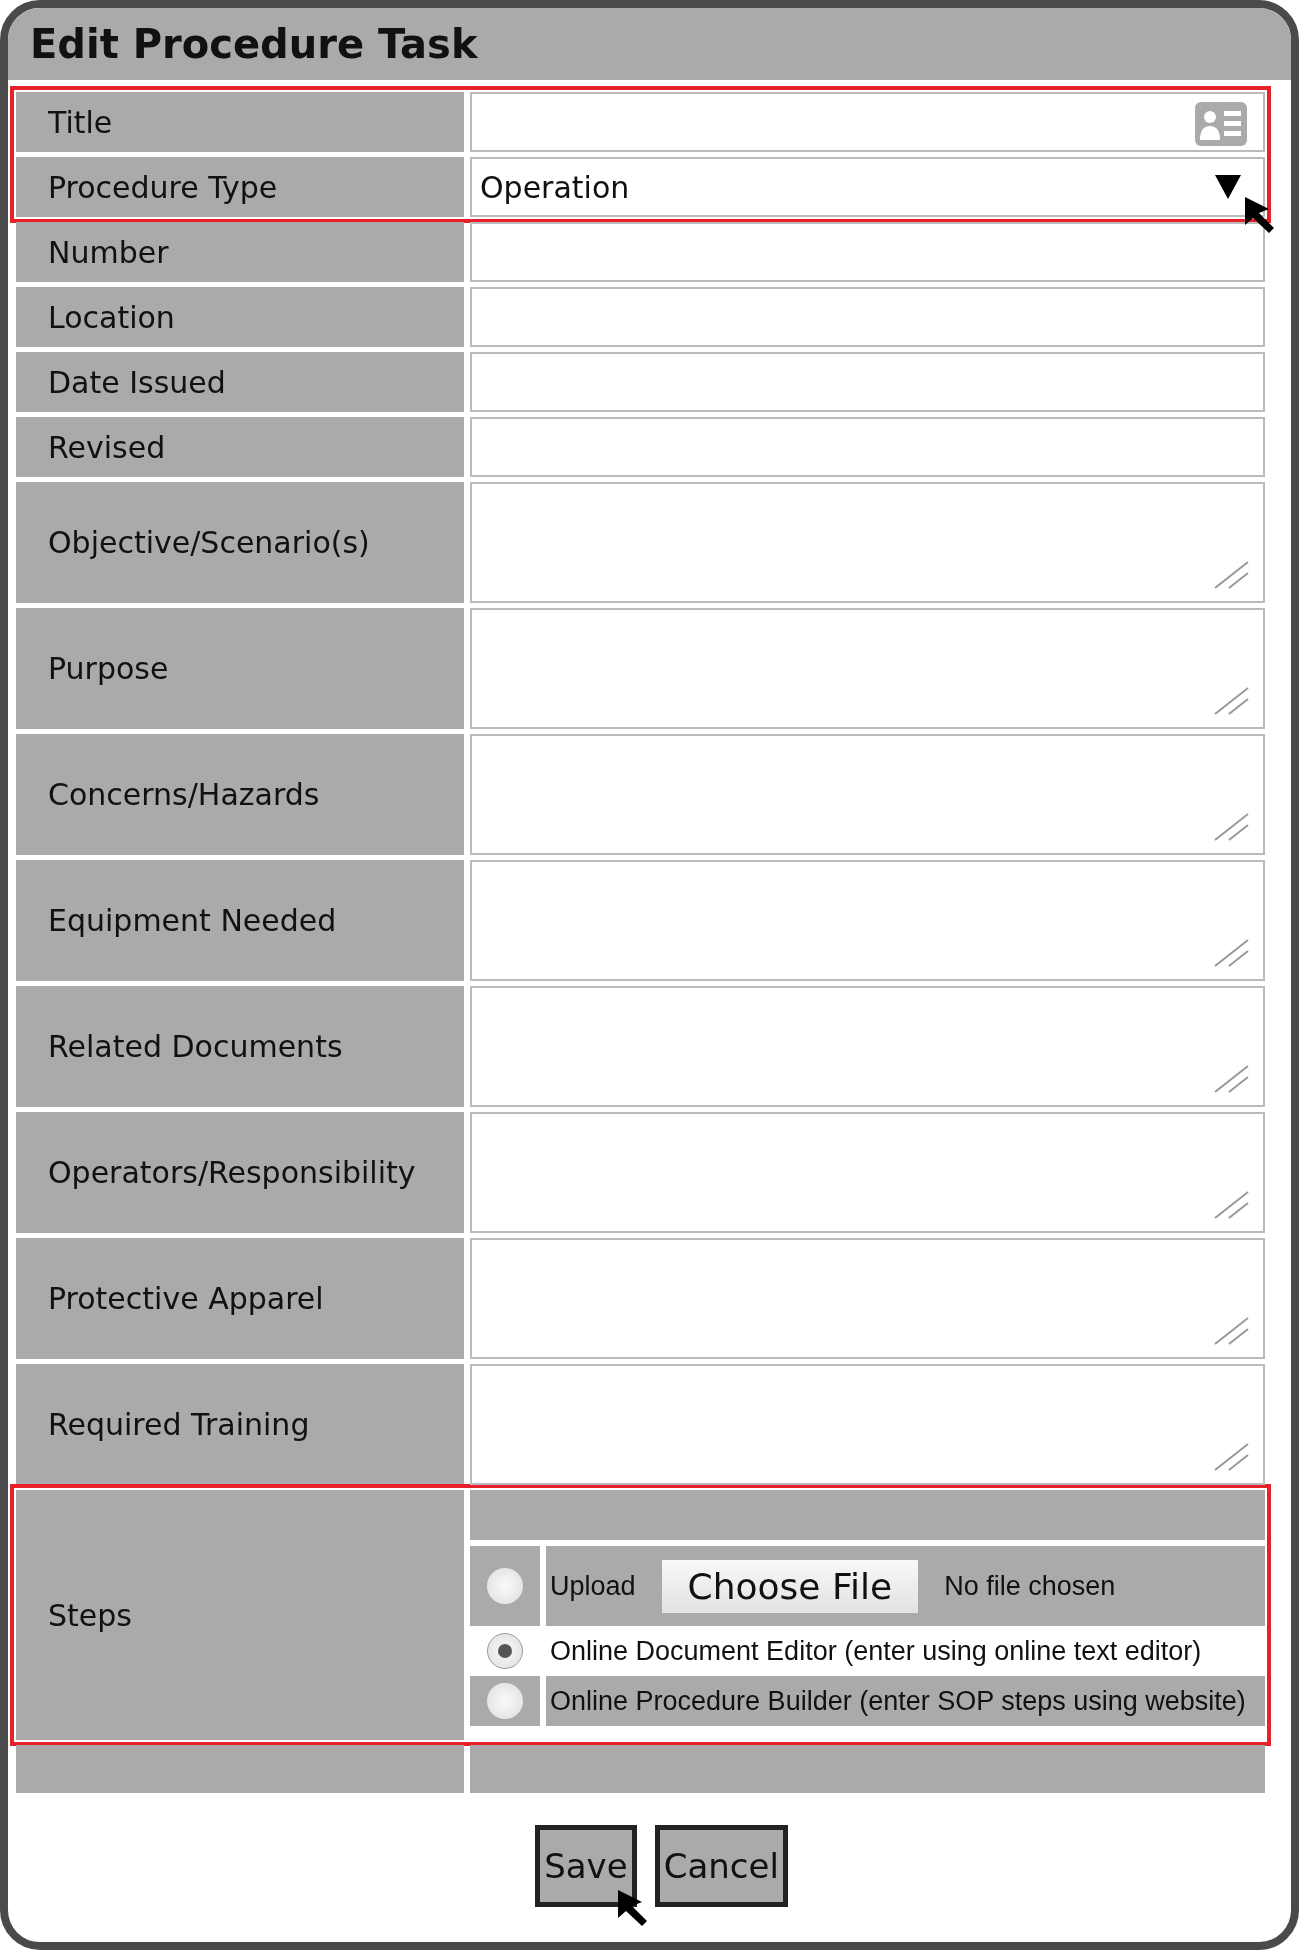  Describe the element at coordinates (240, 122) in the screenshot. I see `field-label: Title` at that location.